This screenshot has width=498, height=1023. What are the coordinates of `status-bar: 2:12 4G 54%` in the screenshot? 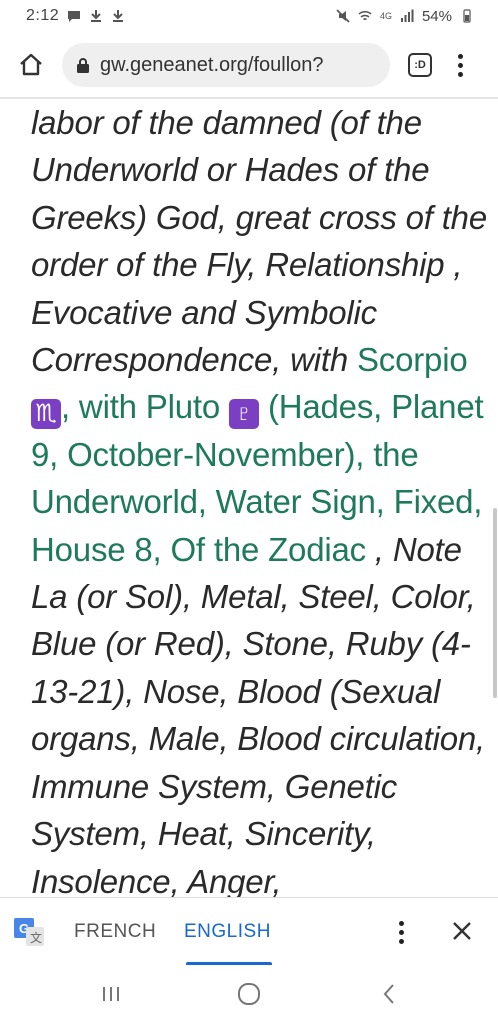 It's located at (249, 16).